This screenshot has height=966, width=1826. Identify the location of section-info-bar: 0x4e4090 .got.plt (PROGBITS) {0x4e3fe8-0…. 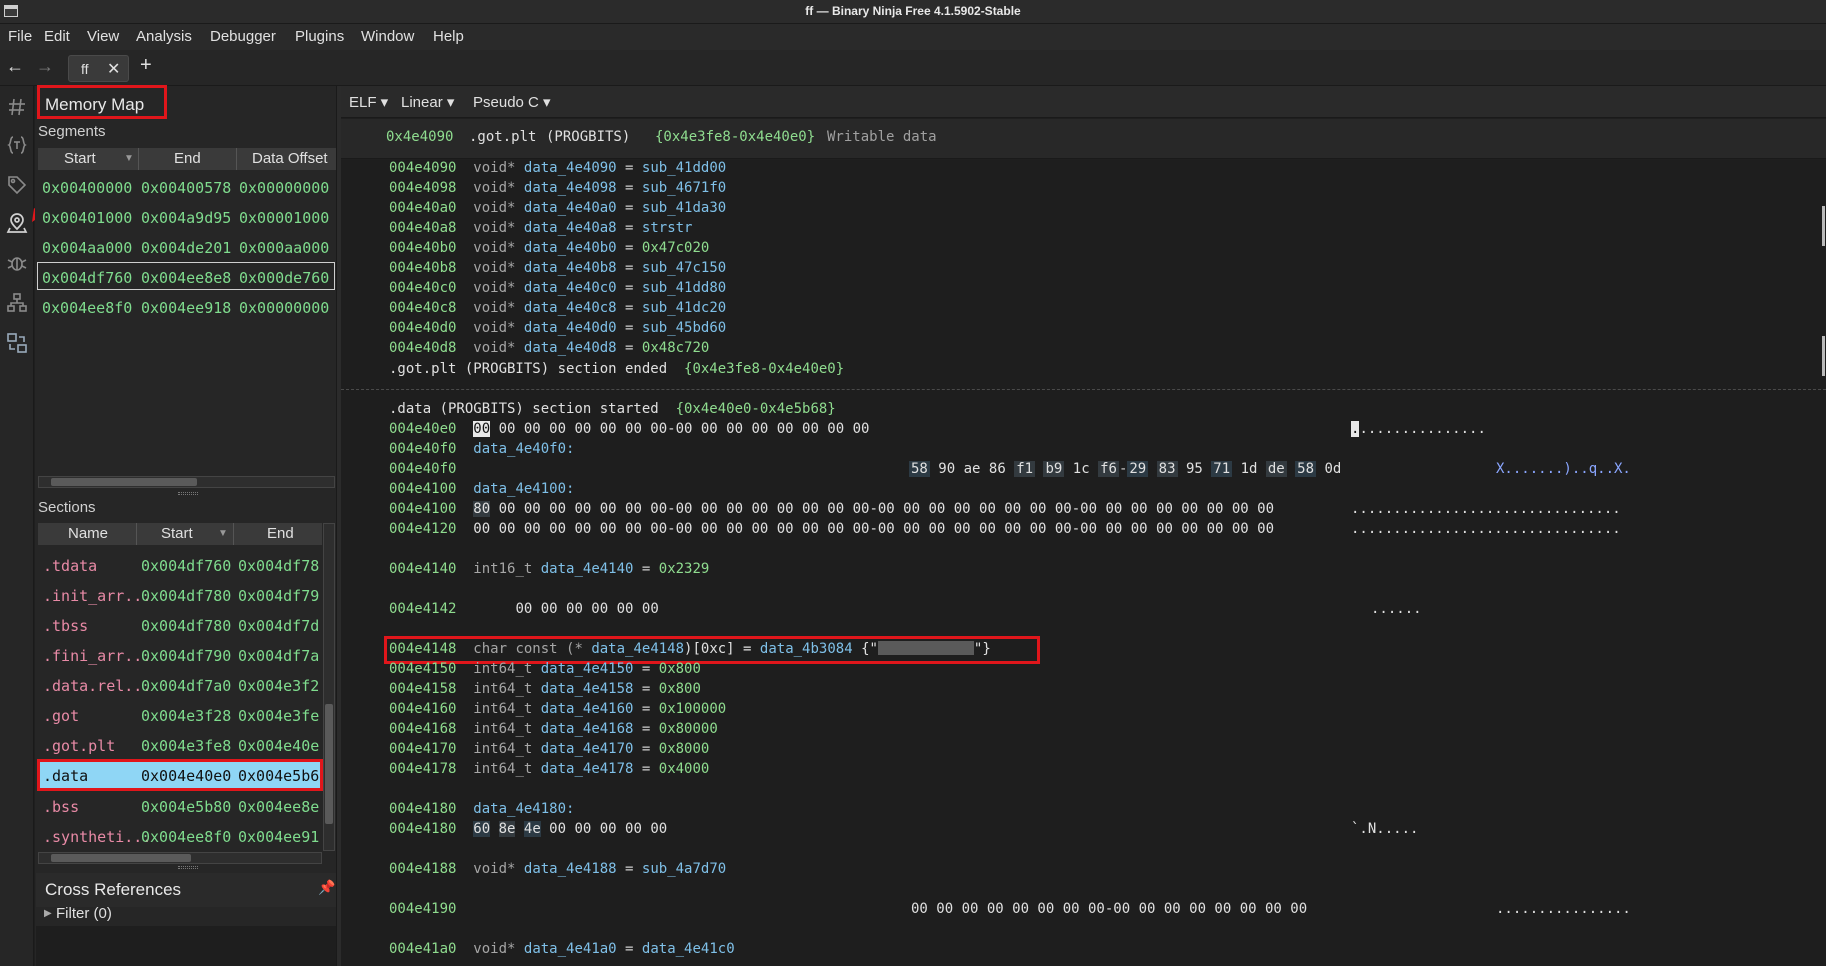
(1083, 139).